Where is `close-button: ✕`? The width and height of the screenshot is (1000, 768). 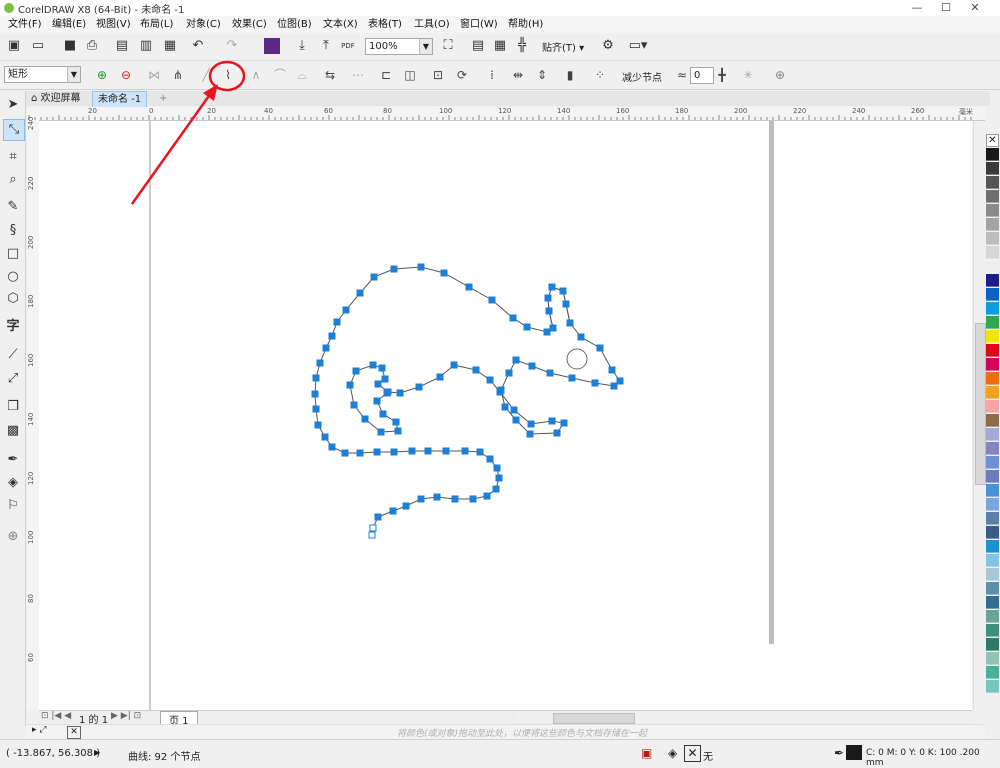
close-button: ✕ is located at coordinates (975, 8).